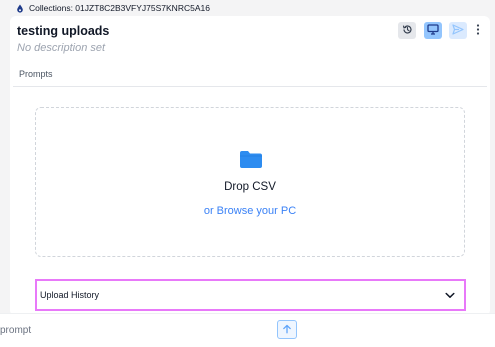 The width and height of the screenshot is (495, 347). I want to click on arrow-up-icon, so click(287, 330).